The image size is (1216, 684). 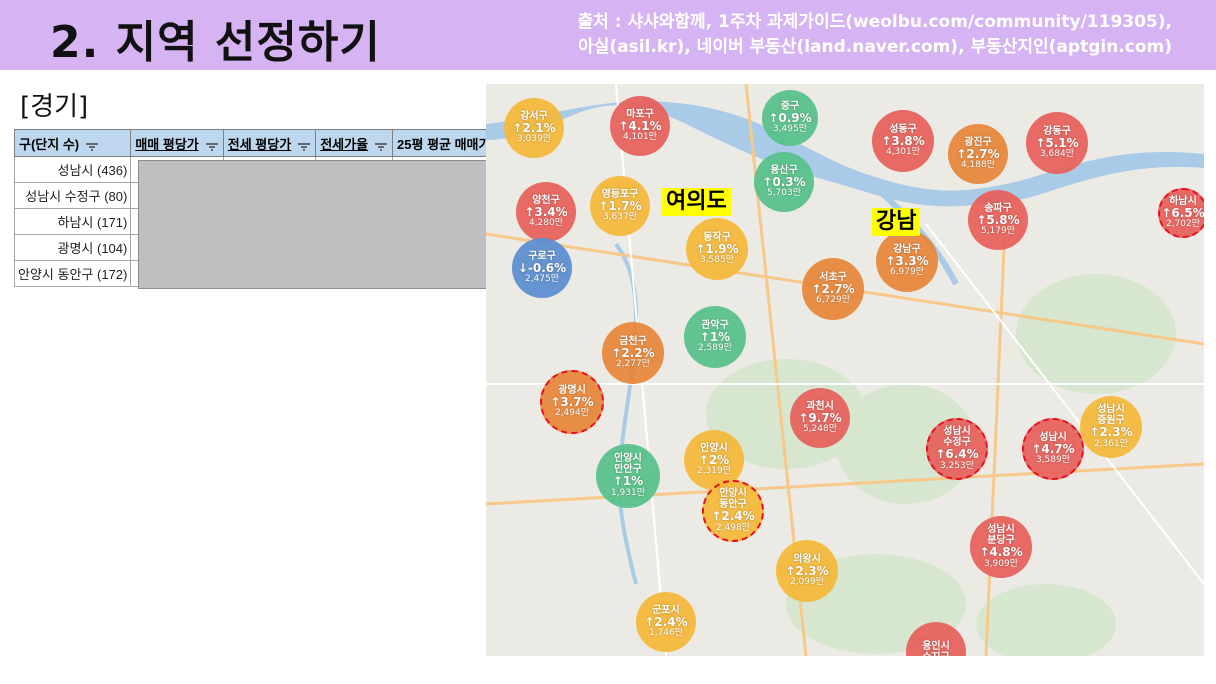 I want to click on region-label: [경기], so click(x=54, y=107).